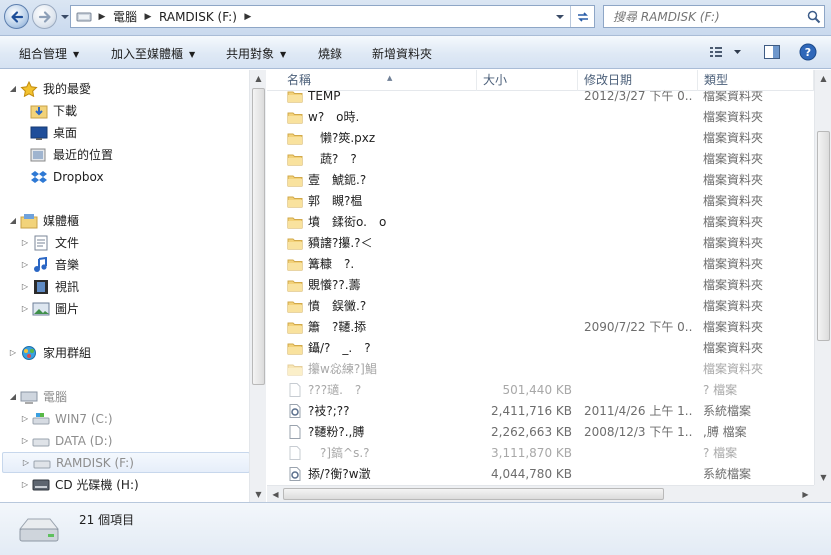 The width and height of the screenshot is (831, 555). I want to click on folder-row: 蔬? ? 檔案資料夾, so click(540, 159).